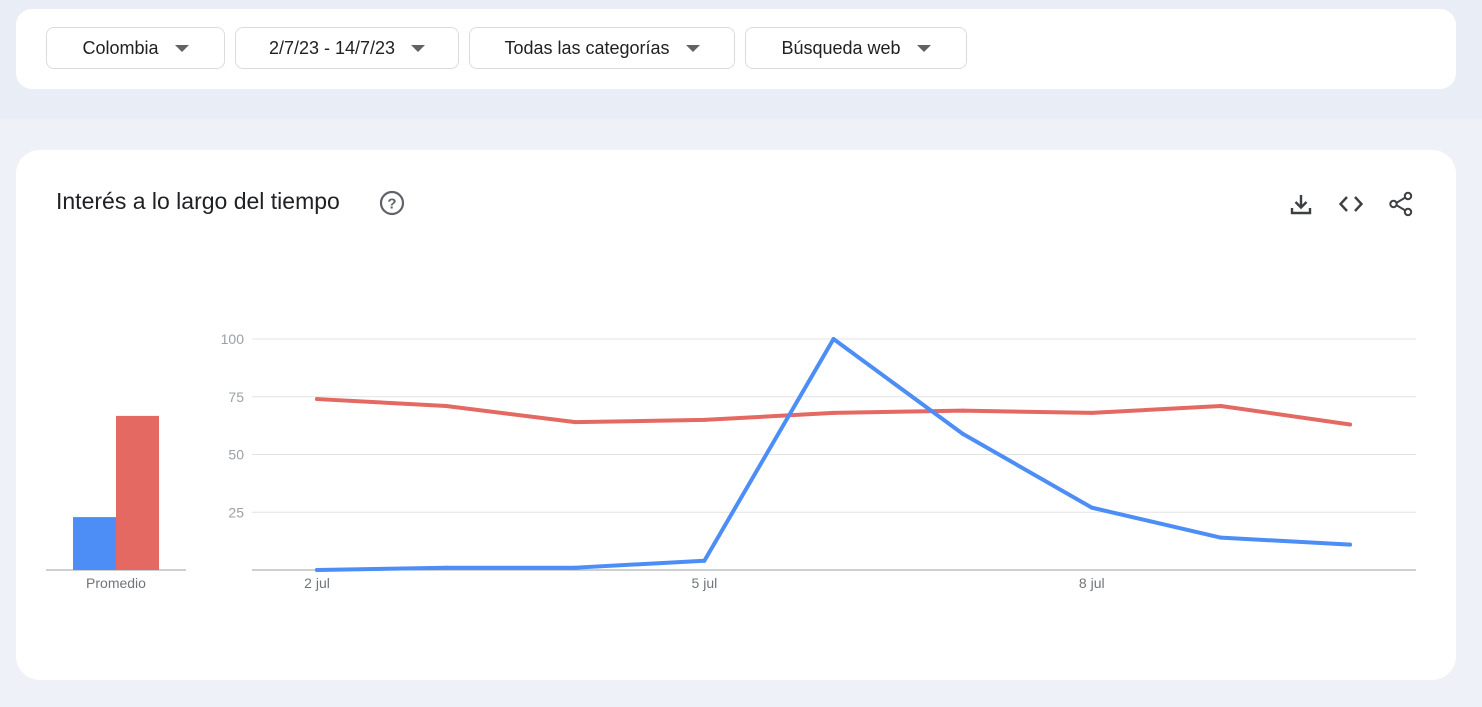 The height and width of the screenshot is (707, 1482). I want to click on region-label: Colombia, so click(120, 47).